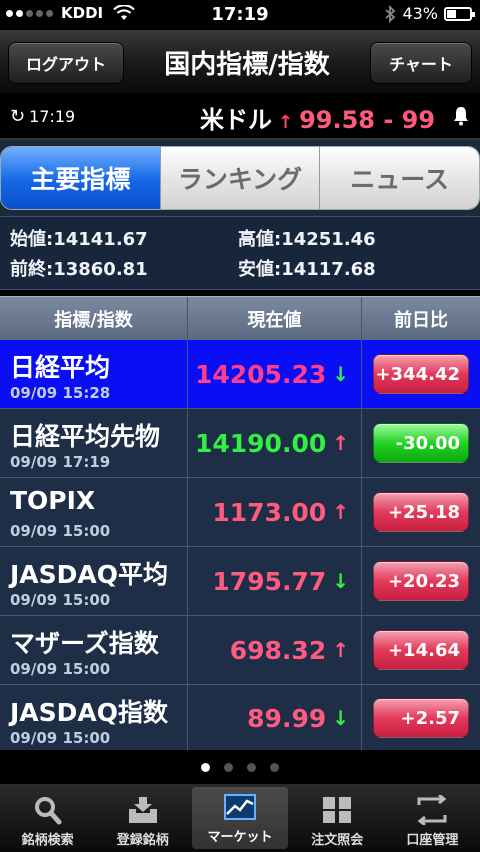  I want to click on prev-close: 前終:13860.81, so click(79, 269).